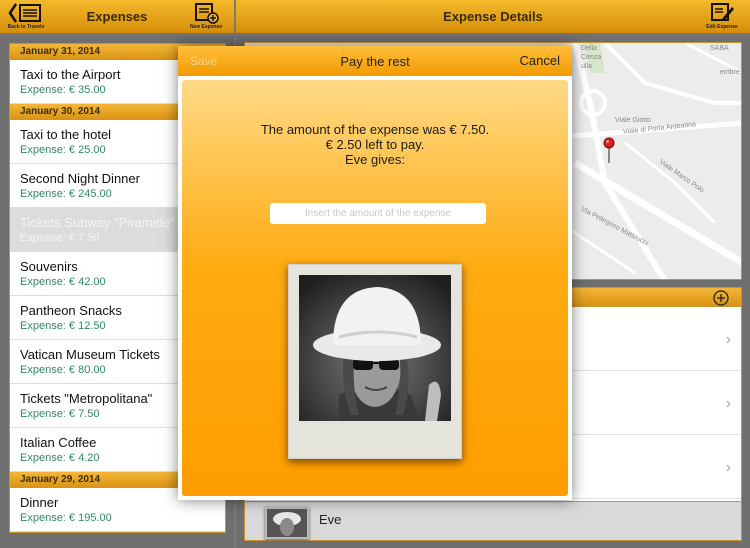  Describe the element at coordinates (719, 48) in the screenshot. I see `map-label: SABA` at that location.